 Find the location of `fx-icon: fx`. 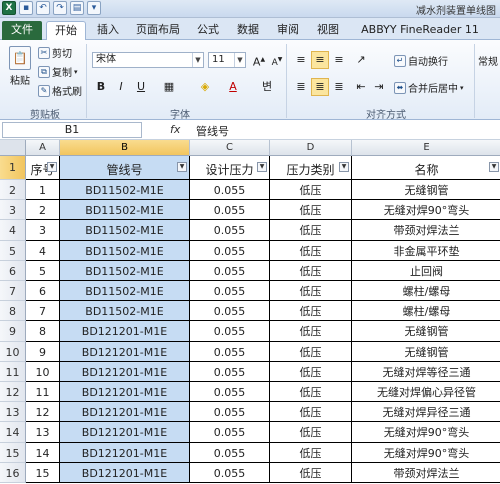

fx-icon: fx is located at coordinates (175, 129).